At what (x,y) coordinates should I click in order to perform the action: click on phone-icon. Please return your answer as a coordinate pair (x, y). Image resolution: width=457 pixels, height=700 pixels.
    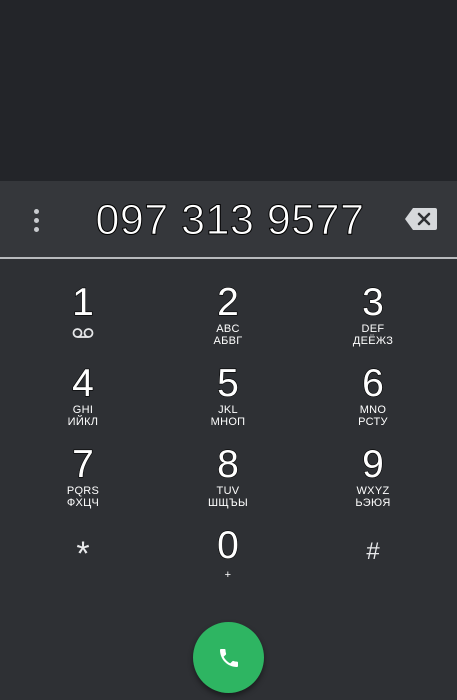
    Looking at the image, I should click on (228, 657).